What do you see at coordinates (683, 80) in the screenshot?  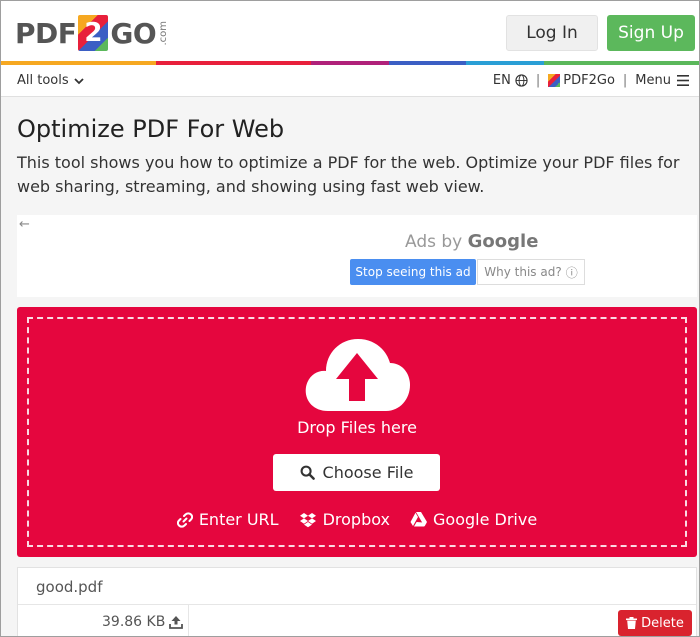 I see `hamburger-icon` at bounding box center [683, 80].